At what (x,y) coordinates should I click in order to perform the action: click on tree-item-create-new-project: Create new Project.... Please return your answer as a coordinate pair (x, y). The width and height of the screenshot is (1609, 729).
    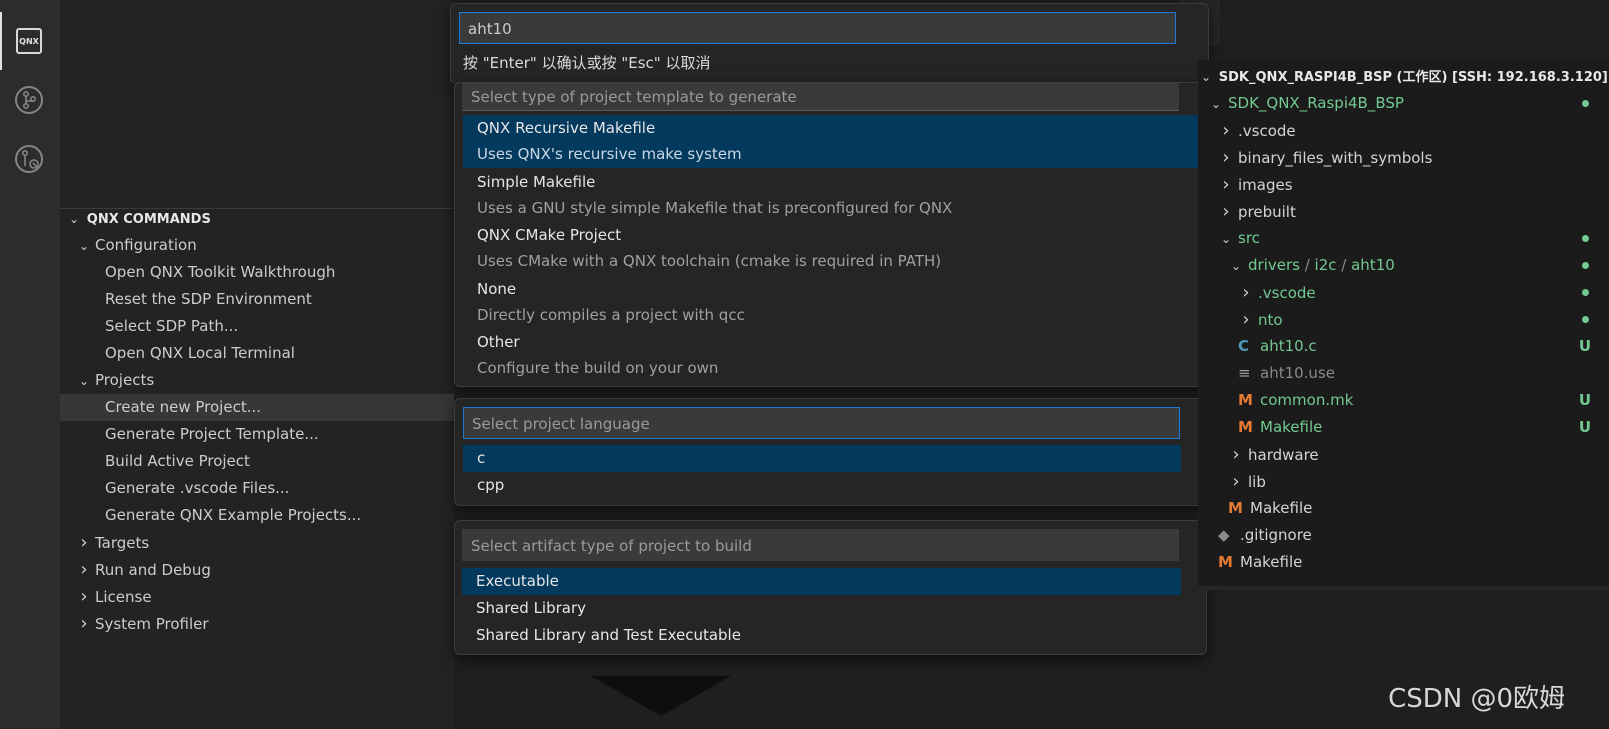
    Looking at the image, I should click on (257, 407).